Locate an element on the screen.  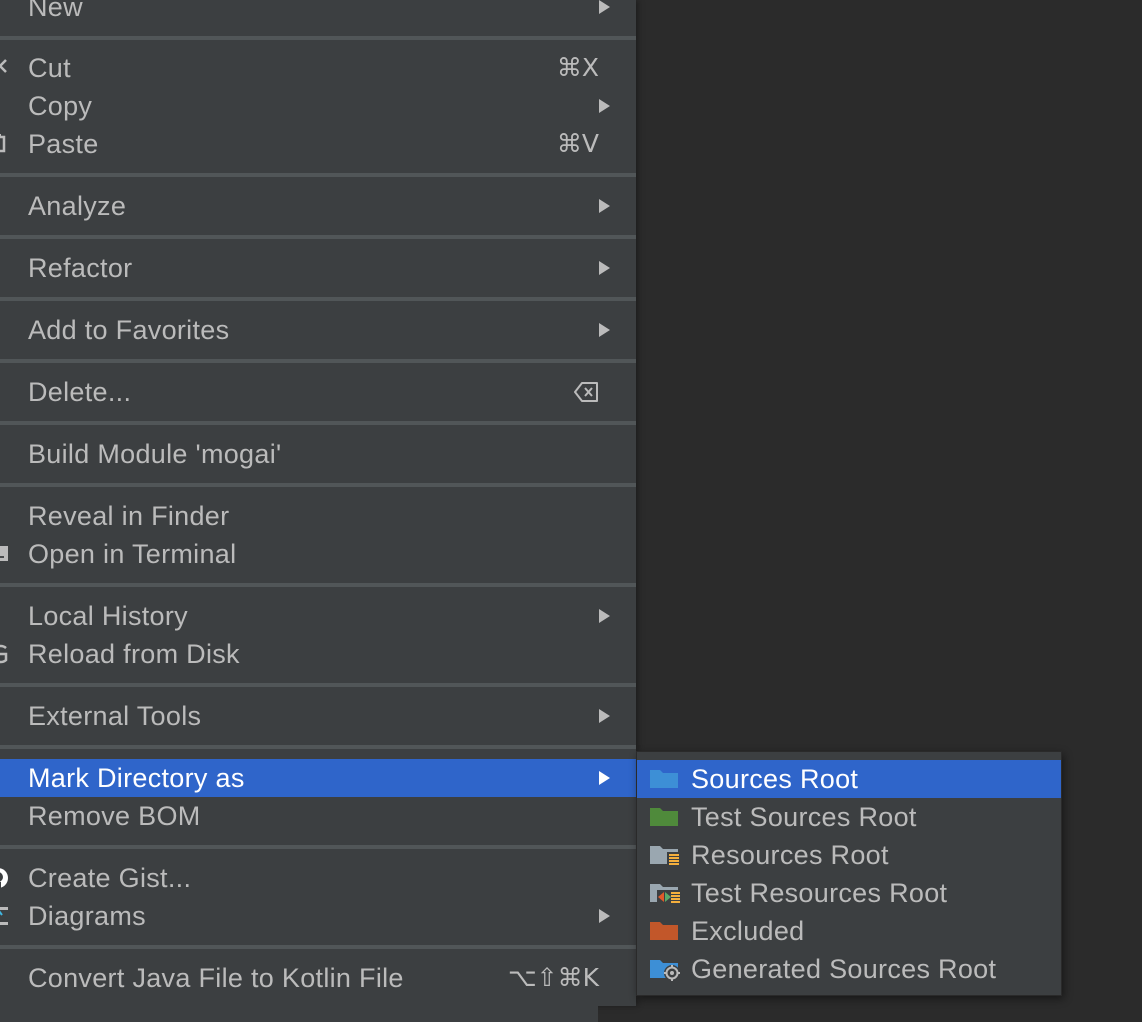
menu-item-label: Open in Terminal is located at coordinates (132, 554).